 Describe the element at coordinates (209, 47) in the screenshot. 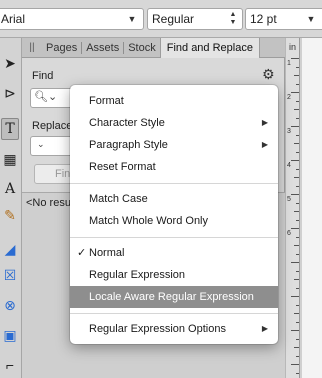

I see `tab-find-and-replace: Find and Replace` at that location.